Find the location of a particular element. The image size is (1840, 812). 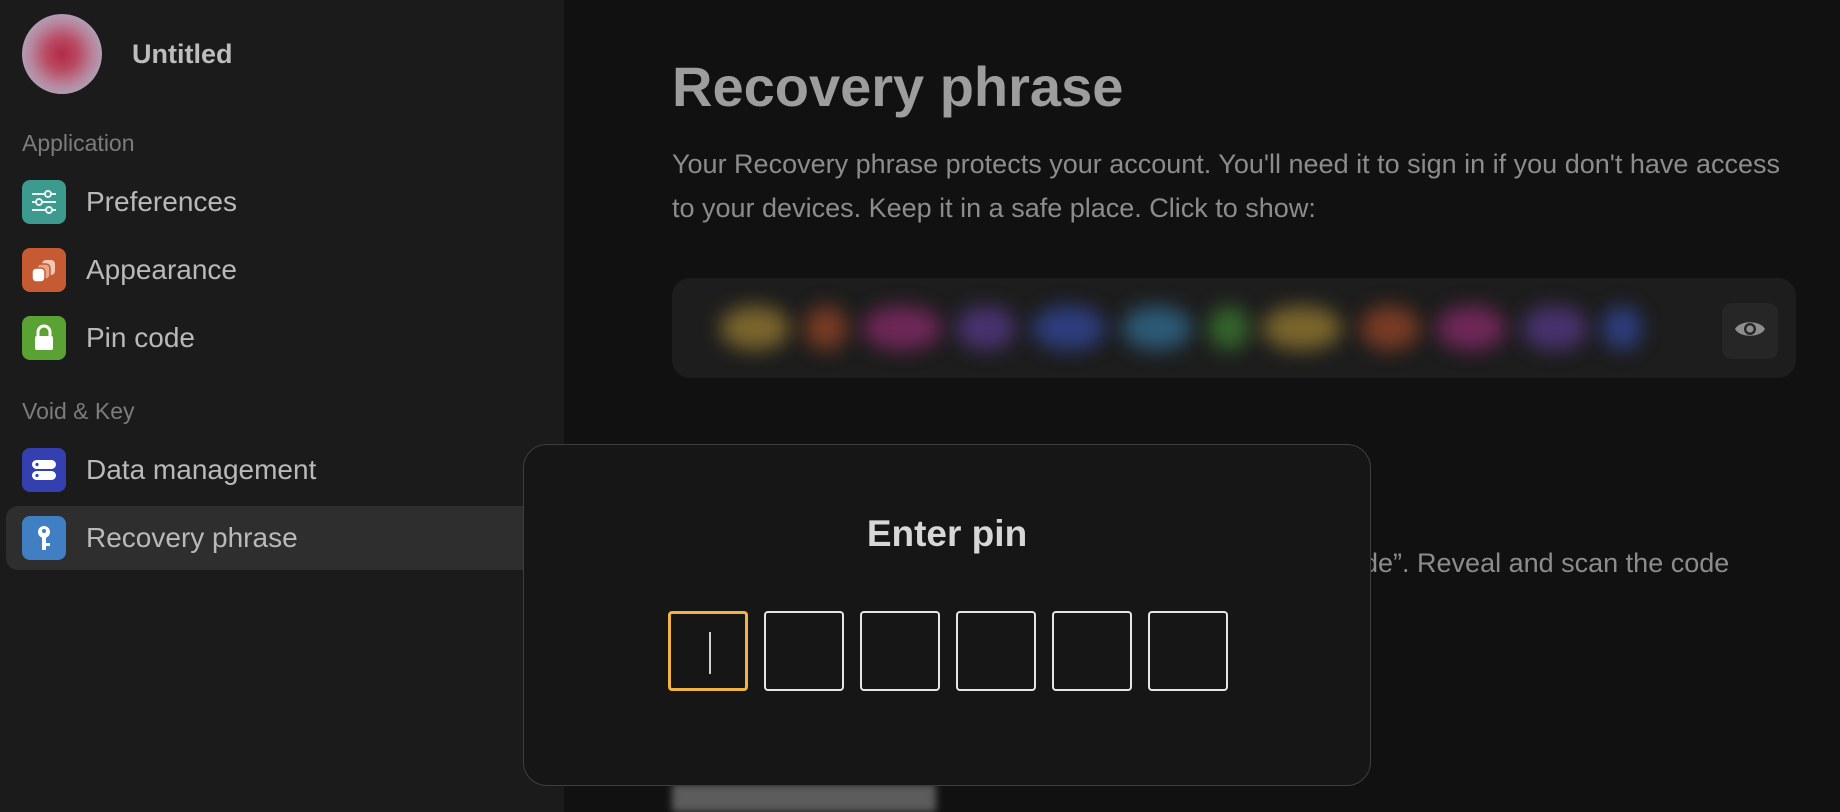

sidebar-item-preferences: Preferences is located at coordinates (286, 202).